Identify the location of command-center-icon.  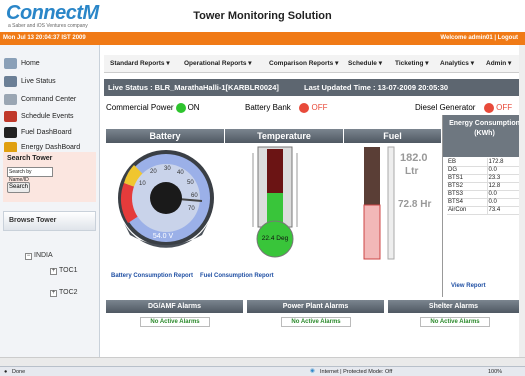
(10, 99).